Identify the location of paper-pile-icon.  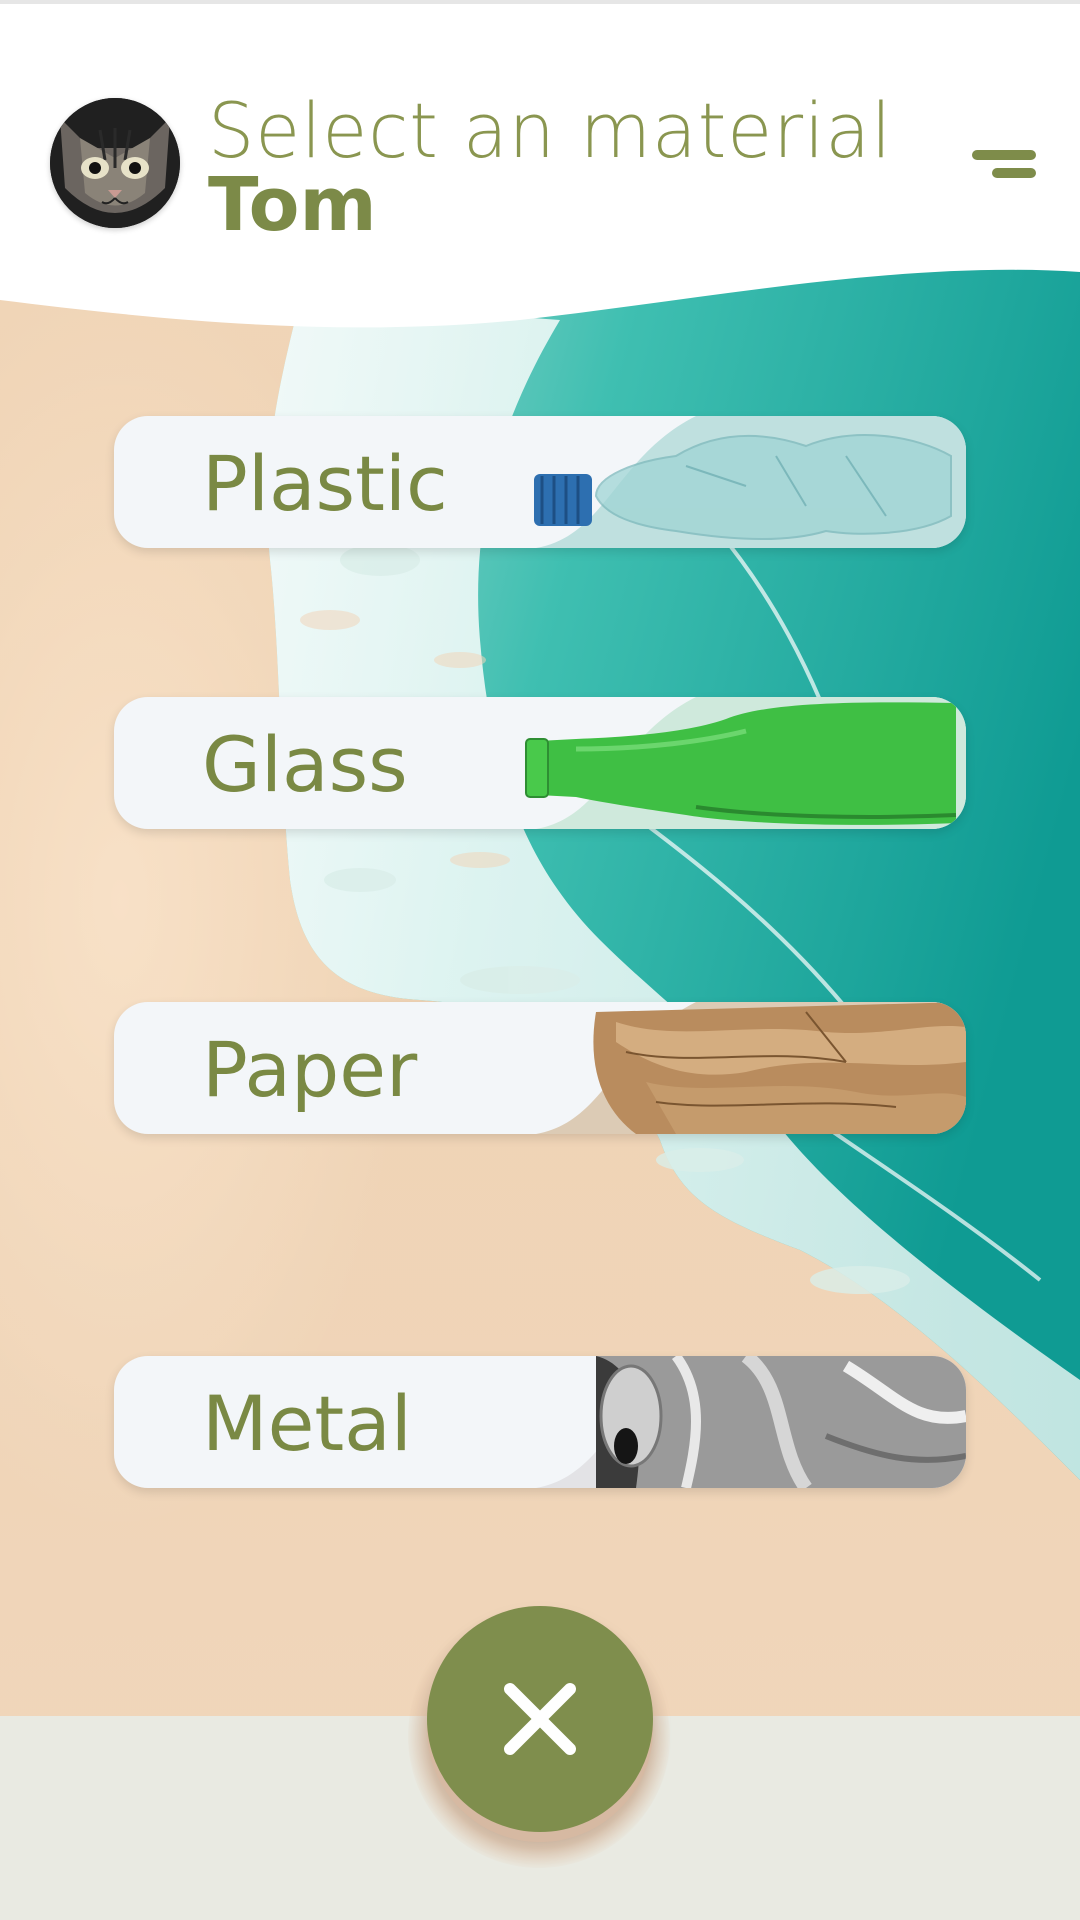
(751, 1068).